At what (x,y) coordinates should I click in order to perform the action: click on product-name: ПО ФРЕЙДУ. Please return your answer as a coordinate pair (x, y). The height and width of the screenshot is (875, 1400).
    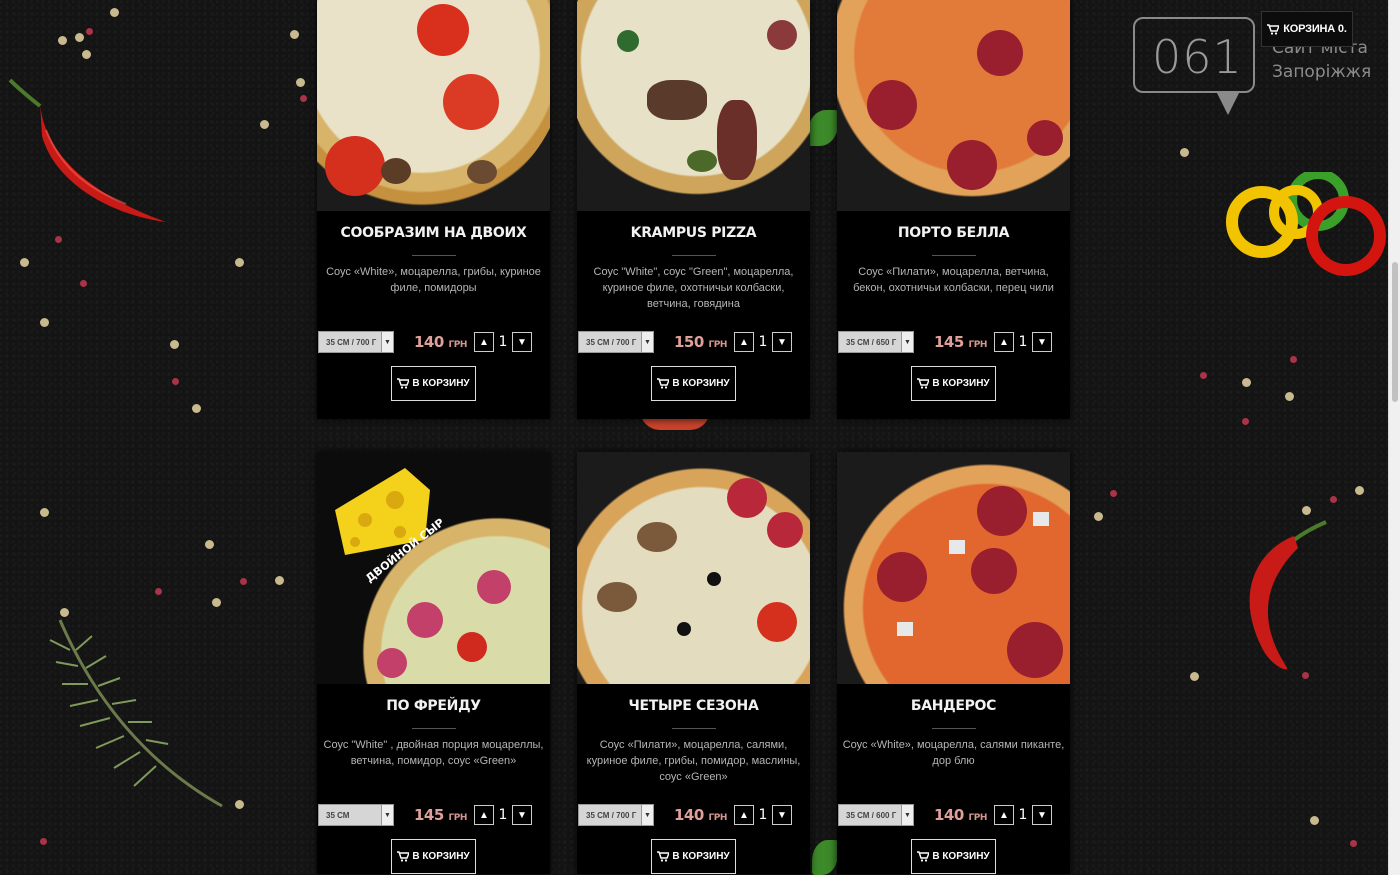
    Looking at the image, I should click on (433, 706).